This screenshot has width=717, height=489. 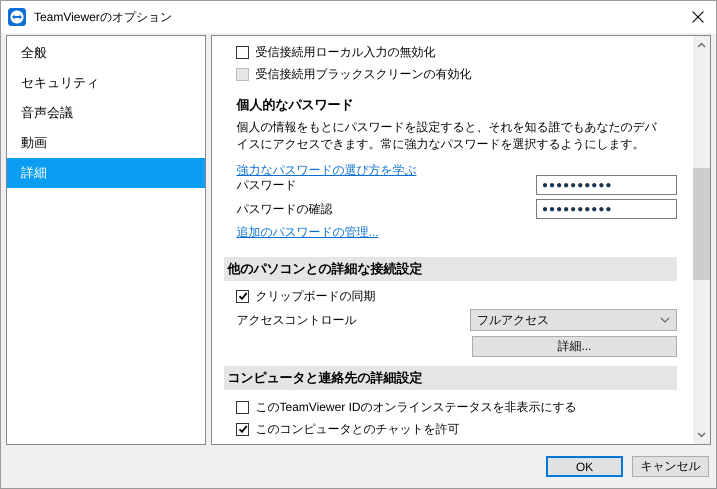 What do you see at coordinates (363, 74) in the screenshot?
I see `checkbox-label: 受信接続用ブラックスクリーンの有効化` at bounding box center [363, 74].